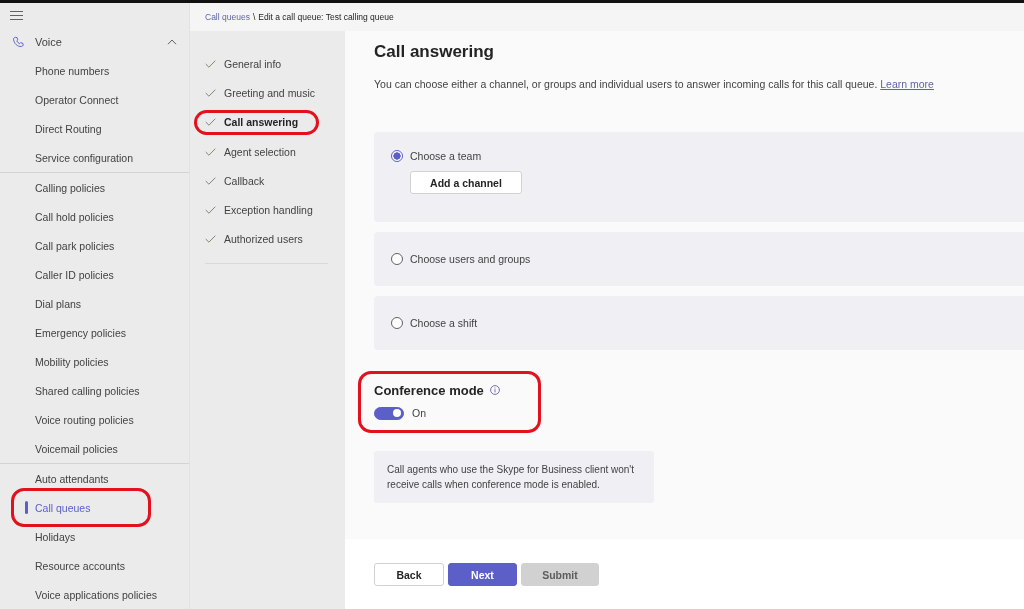  What do you see at coordinates (907, 84) in the screenshot?
I see `learn-more-link: Learn more` at bounding box center [907, 84].